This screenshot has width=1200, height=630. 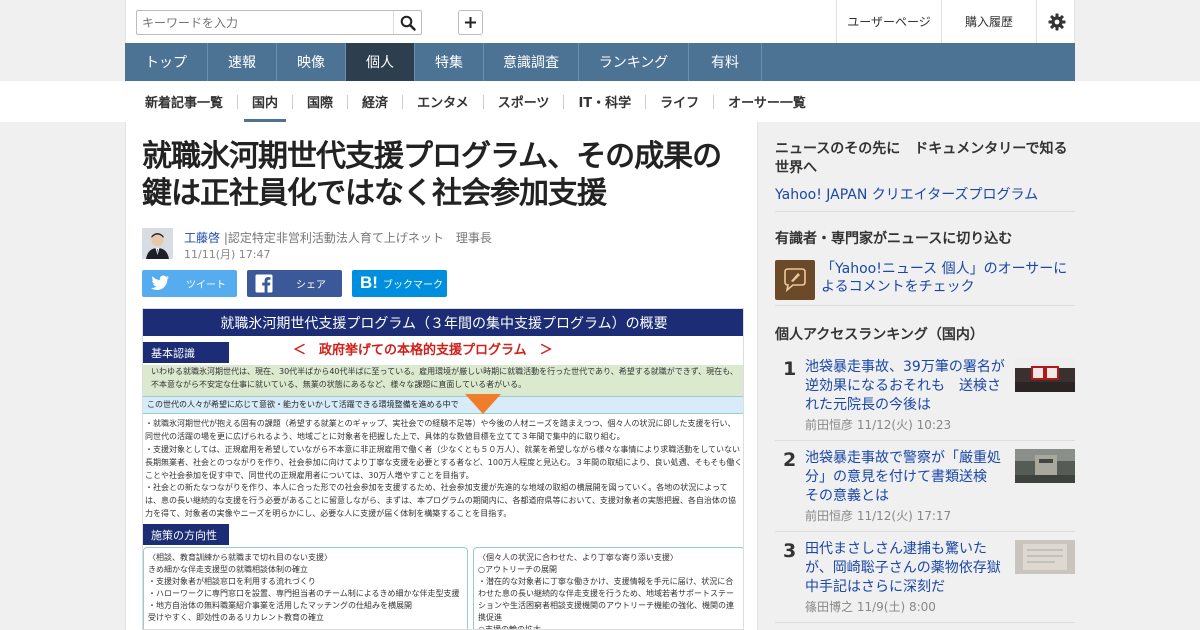 I want to click on hatena-bookmark-button: B! ブックマーク, so click(x=399, y=283).